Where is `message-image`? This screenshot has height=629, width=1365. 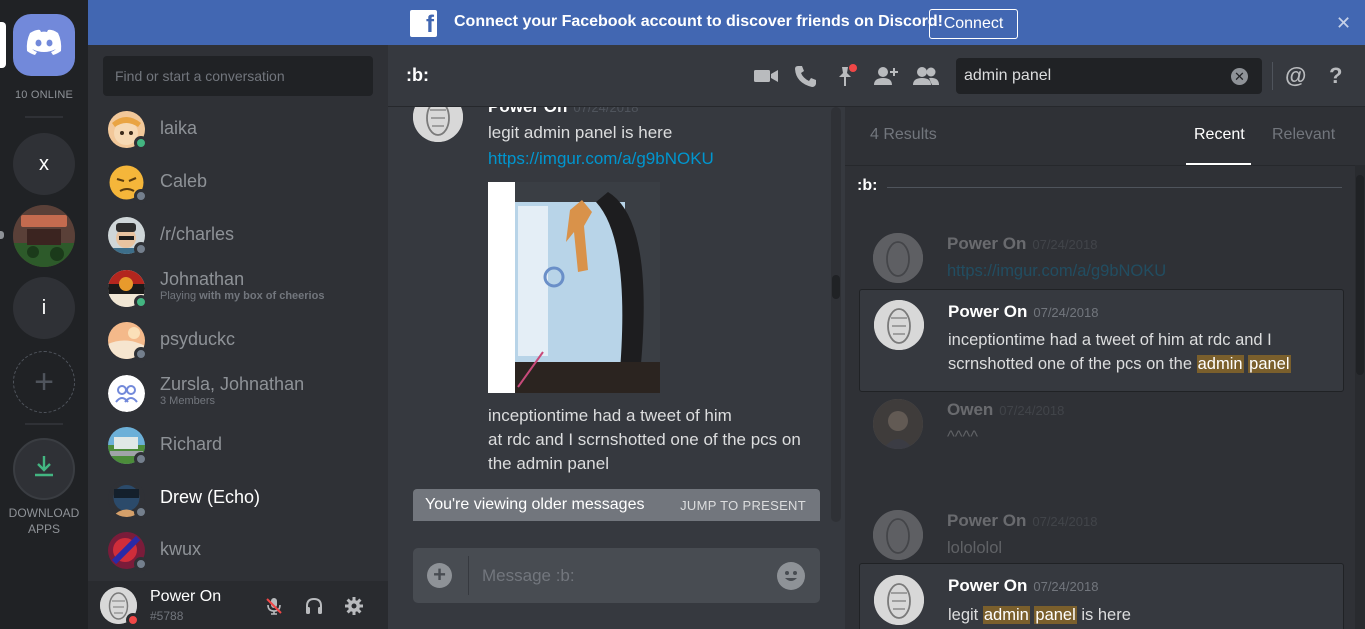 message-image is located at coordinates (574, 287).